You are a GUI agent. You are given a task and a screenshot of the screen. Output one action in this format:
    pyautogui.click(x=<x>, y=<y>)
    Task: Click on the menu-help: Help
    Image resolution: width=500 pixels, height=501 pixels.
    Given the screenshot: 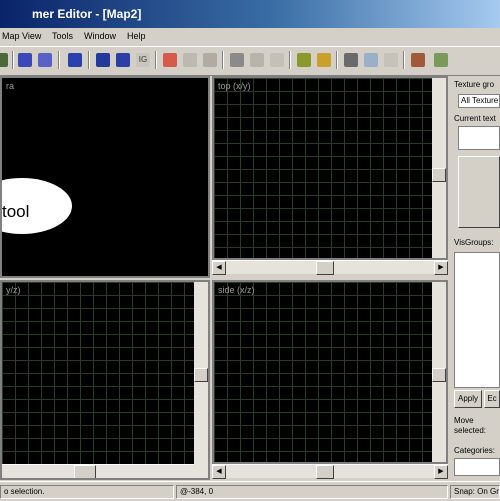 What is the action you would take?
    pyautogui.click(x=136, y=36)
    